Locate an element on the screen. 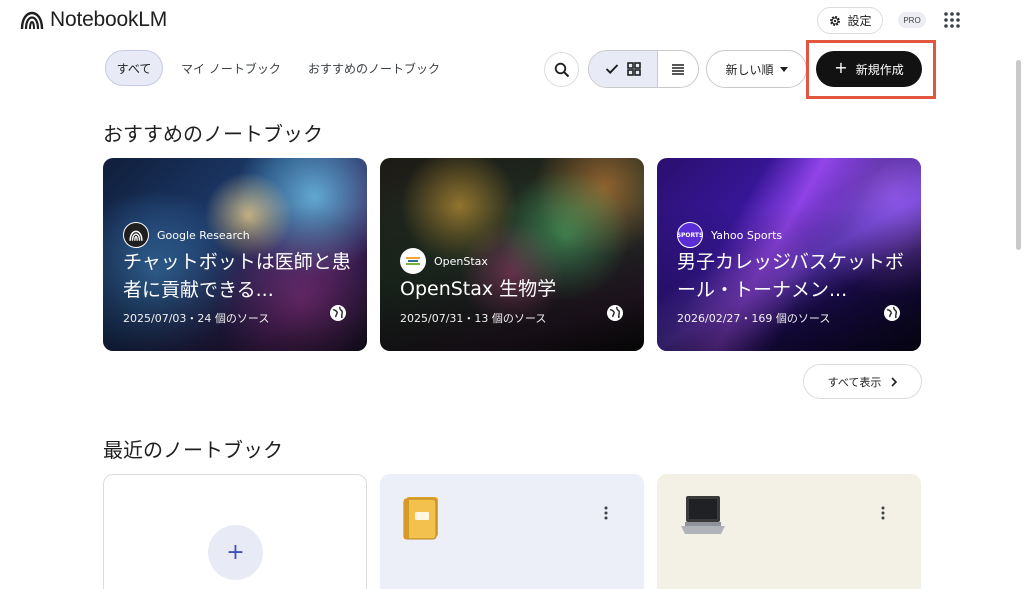  show-all-button: すべて表示 is located at coordinates (862, 381).